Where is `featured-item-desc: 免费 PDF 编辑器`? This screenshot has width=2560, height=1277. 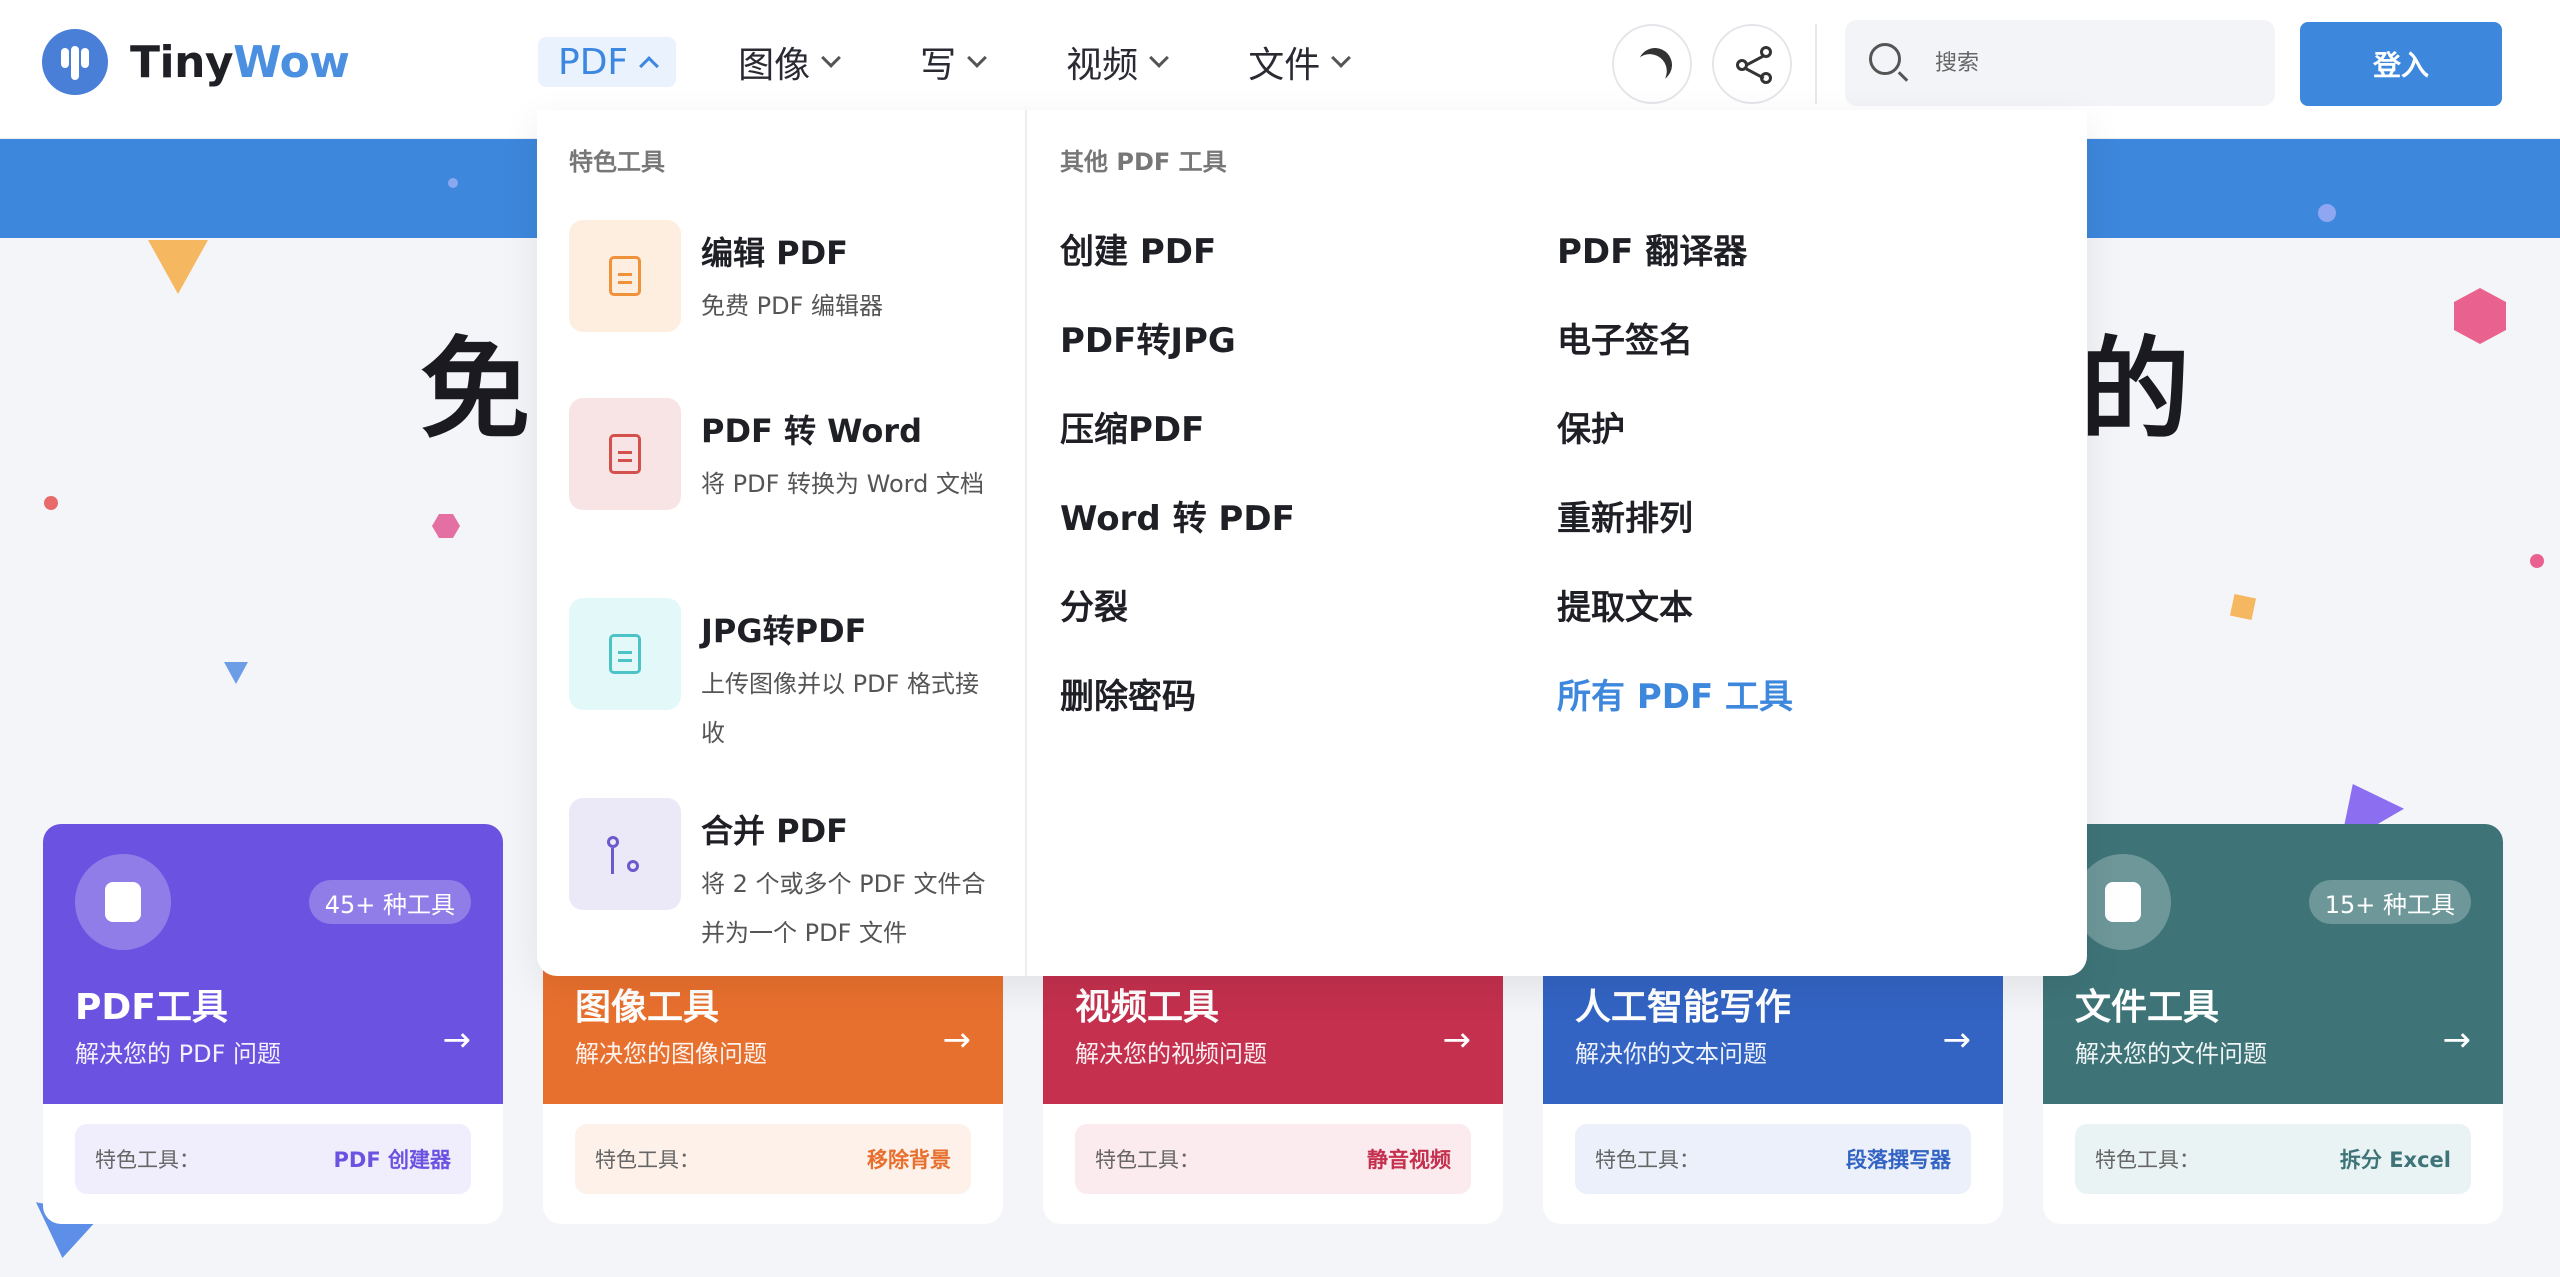
featured-item-desc: 免费 PDF 编辑器 is located at coordinates (792, 306).